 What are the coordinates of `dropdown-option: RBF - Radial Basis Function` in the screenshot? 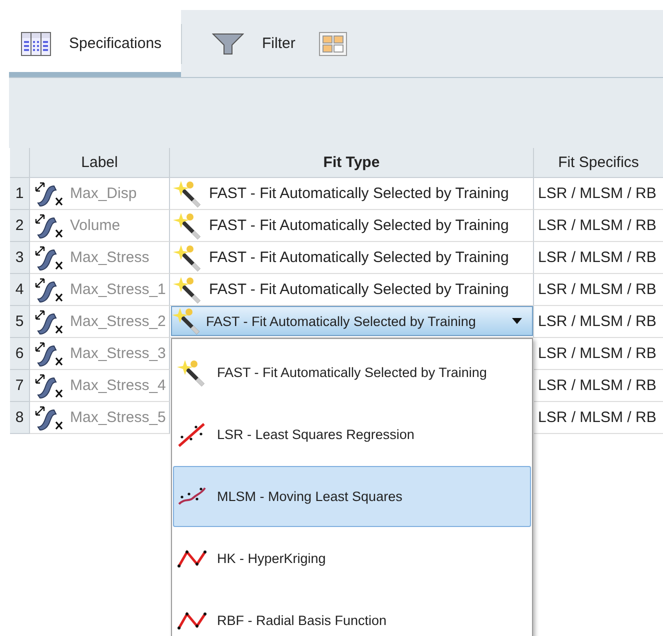 It's located at (352, 613).